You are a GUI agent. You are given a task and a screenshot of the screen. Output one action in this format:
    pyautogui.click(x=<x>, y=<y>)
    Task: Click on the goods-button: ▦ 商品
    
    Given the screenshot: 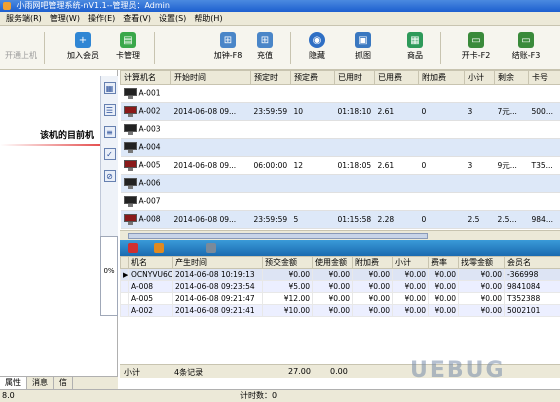 What is the action you would take?
    pyautogui.click(x=415, y=48)
    